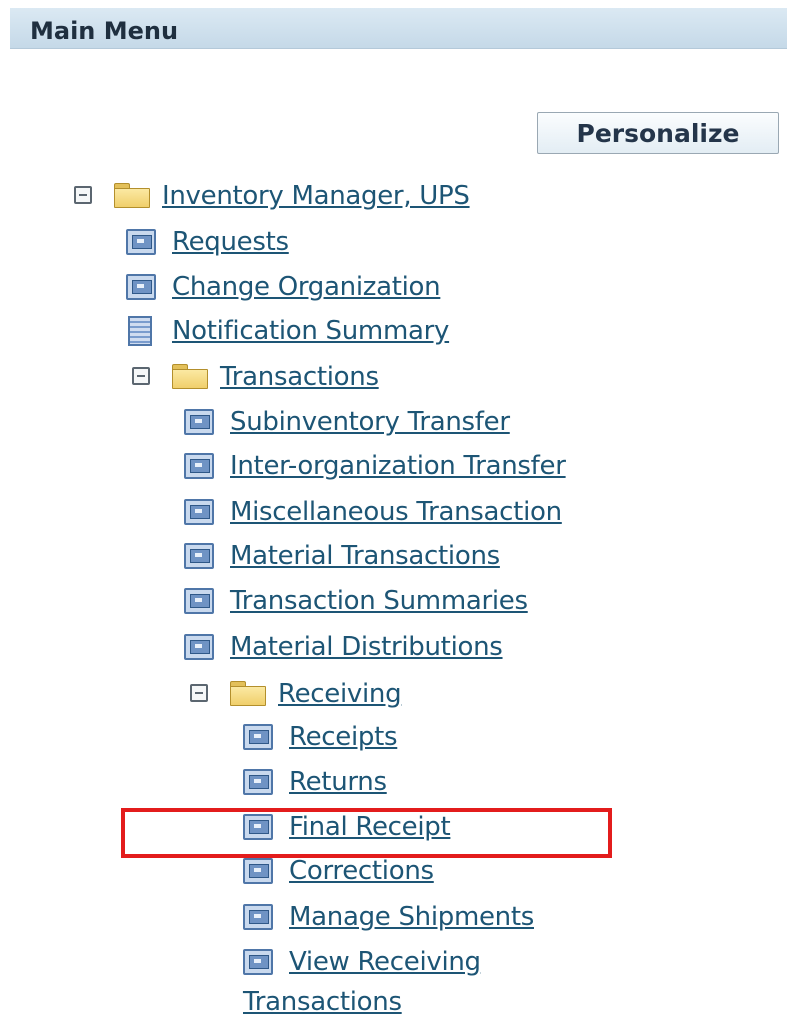  What do you see at coordinates (338, 782) in the screenshot?
I see `link-returns: Returns` at bounding box center [338, 782].